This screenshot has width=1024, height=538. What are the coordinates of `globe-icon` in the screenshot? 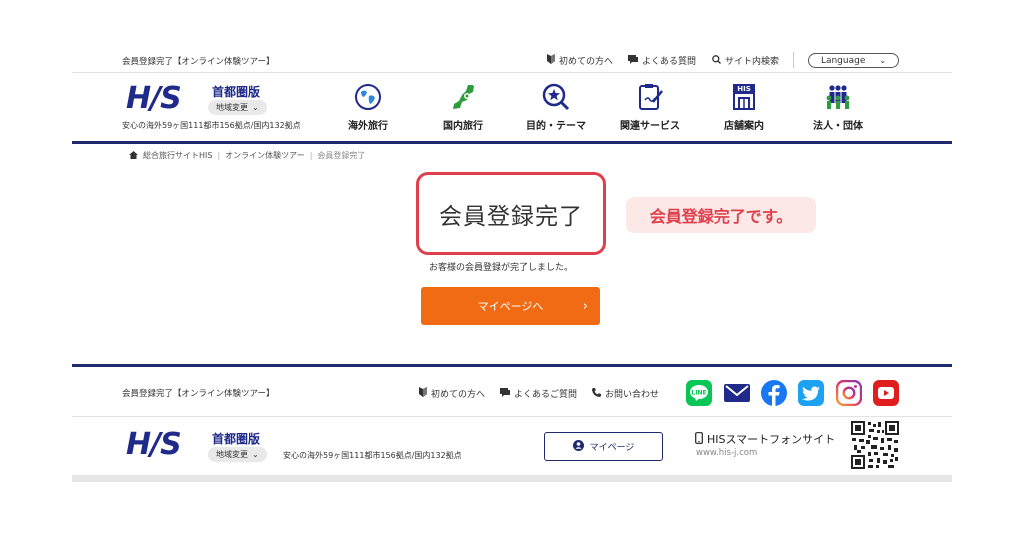 It's located at (368, 97).